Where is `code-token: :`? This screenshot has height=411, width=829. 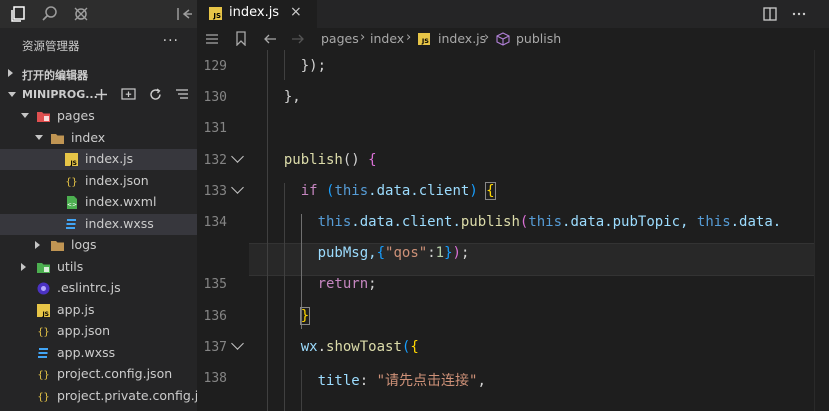
code-token: : is located at coordinates (431, 253).